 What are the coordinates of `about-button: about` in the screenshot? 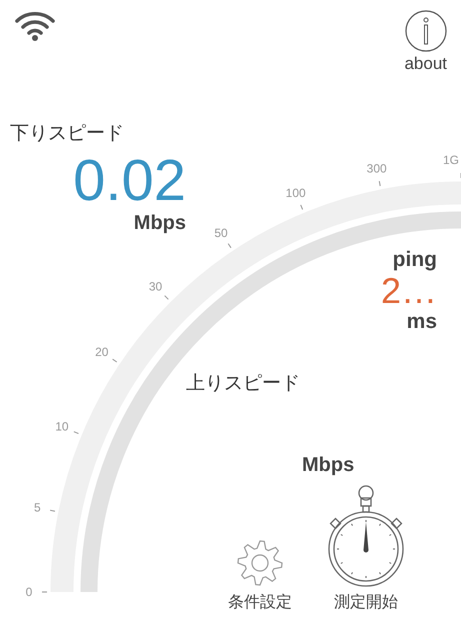 It's located at (425, 42).